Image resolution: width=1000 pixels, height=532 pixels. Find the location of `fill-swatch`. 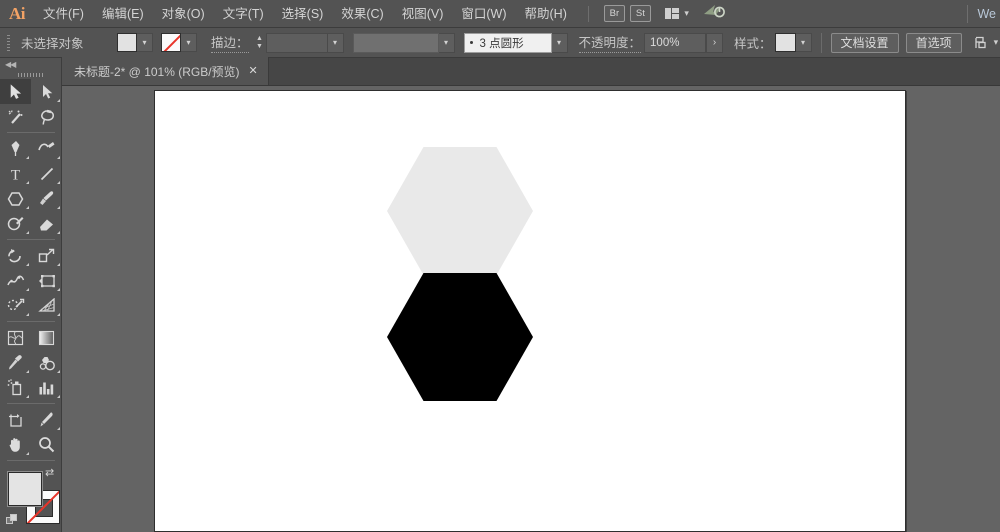

fill-swatch is located at coordinates (127, 42).